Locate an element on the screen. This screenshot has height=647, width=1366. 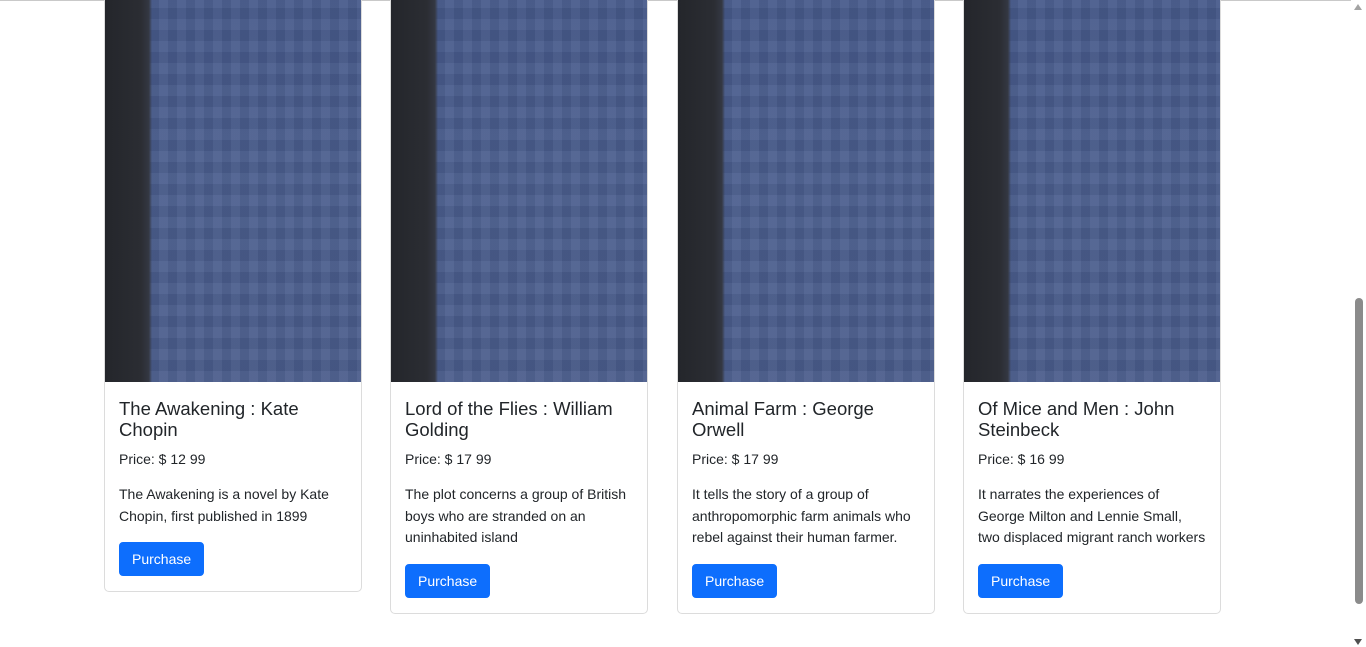
book-title: Lord of the Flies : William Golding is located at coordinates (509, 419).